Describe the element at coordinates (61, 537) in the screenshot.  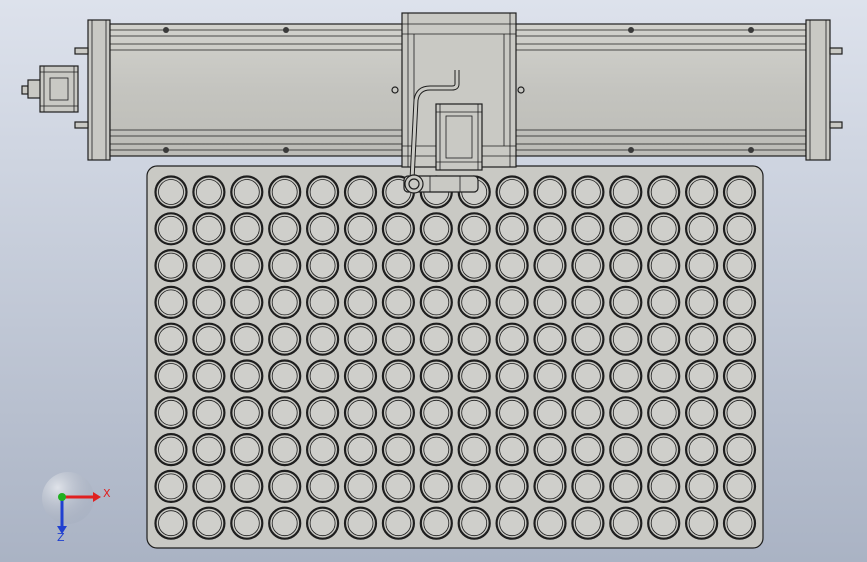
I see `triad-z-label: Z` at that location.